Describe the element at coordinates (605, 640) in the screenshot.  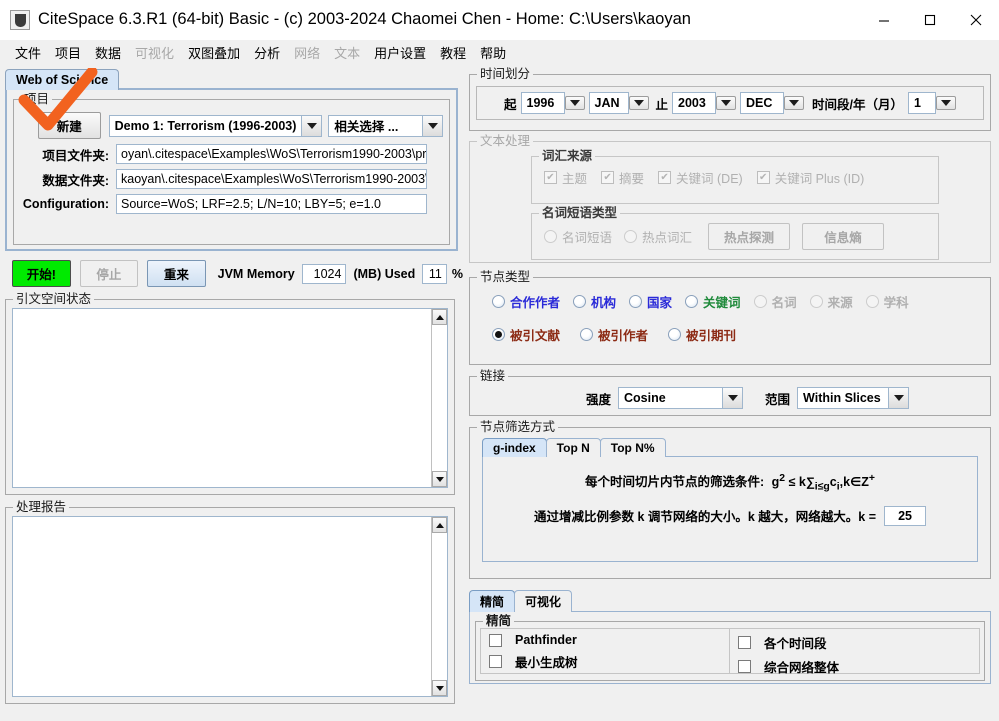
I see `checkbox-pathfinder: Pathfinder` at that location.